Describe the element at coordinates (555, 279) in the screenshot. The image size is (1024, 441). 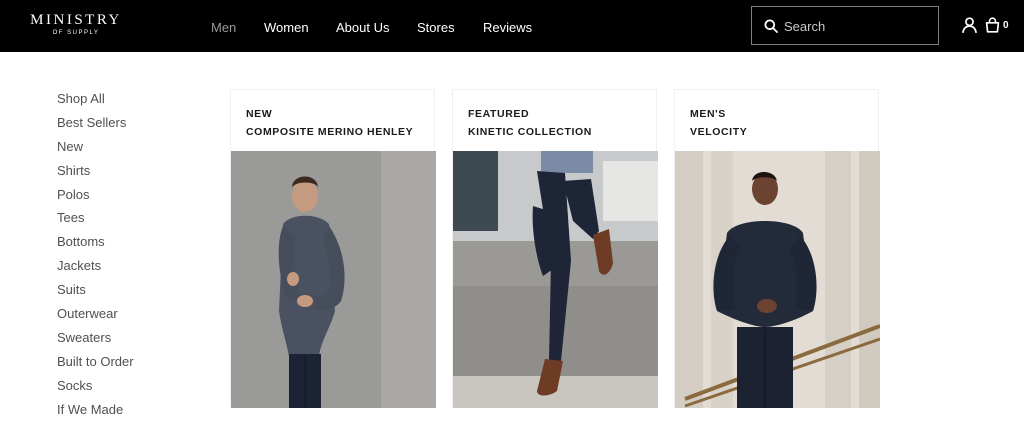
I see `product-photo-kinetic` at that location.